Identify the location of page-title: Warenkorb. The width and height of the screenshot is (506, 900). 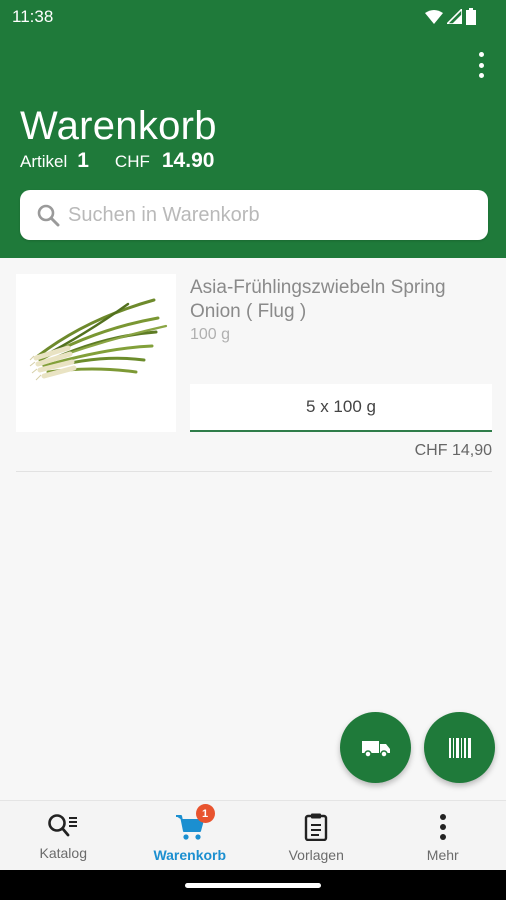
(118, 126).